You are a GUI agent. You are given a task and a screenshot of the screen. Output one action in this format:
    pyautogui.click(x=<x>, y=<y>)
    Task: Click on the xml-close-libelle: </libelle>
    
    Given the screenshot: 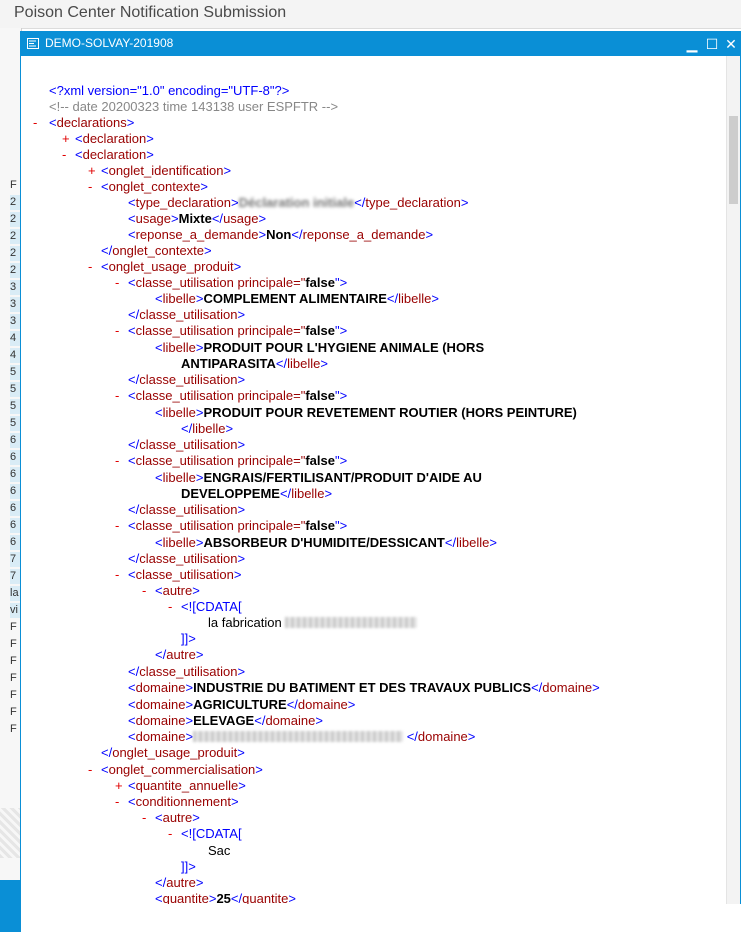 What is the action you would take?
    pyautogui.click(x=207, y=428)
    